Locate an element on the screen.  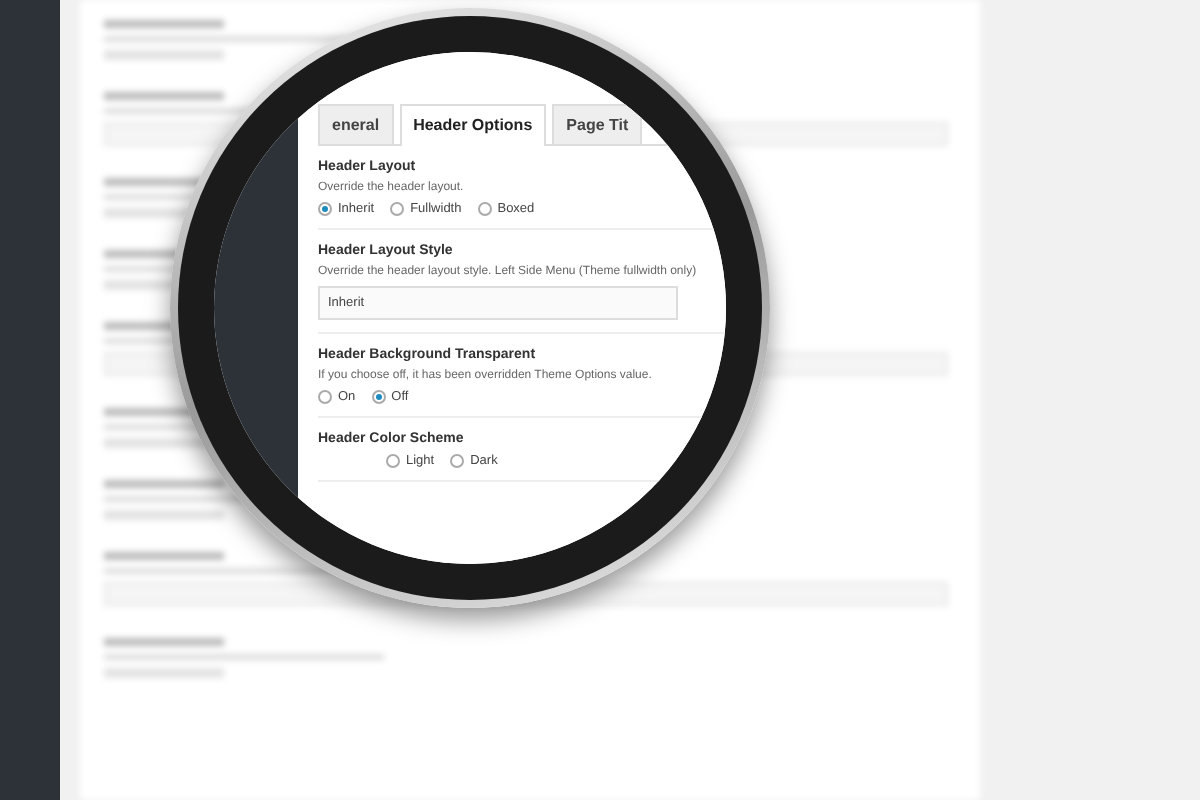
settings-tab: Page Tit is located at coordinates (597, 124).